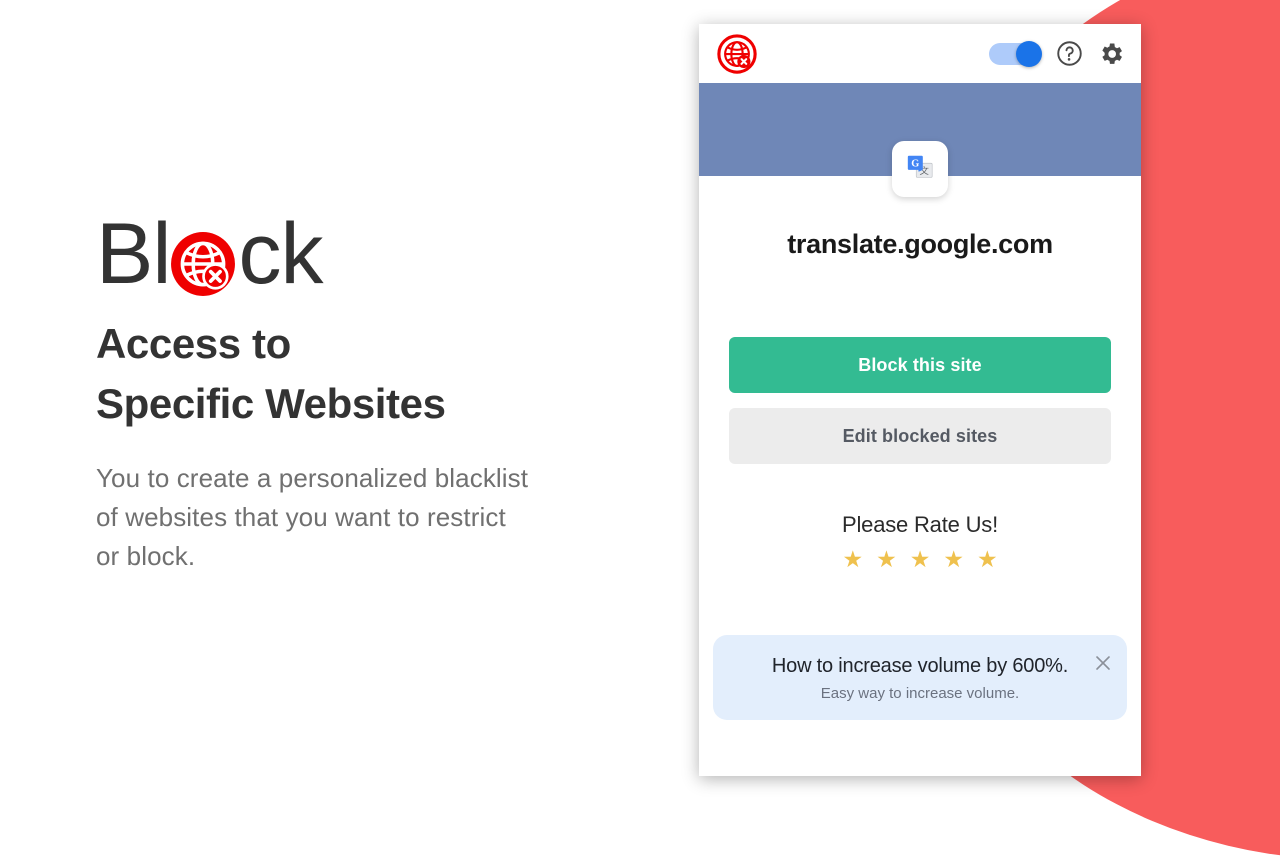  What do you see at coordinates (920, 693) in the screenshot?
I see `promotion-banner-subtitle: Easy way to increase volume.` at bounding box center [920, 693].